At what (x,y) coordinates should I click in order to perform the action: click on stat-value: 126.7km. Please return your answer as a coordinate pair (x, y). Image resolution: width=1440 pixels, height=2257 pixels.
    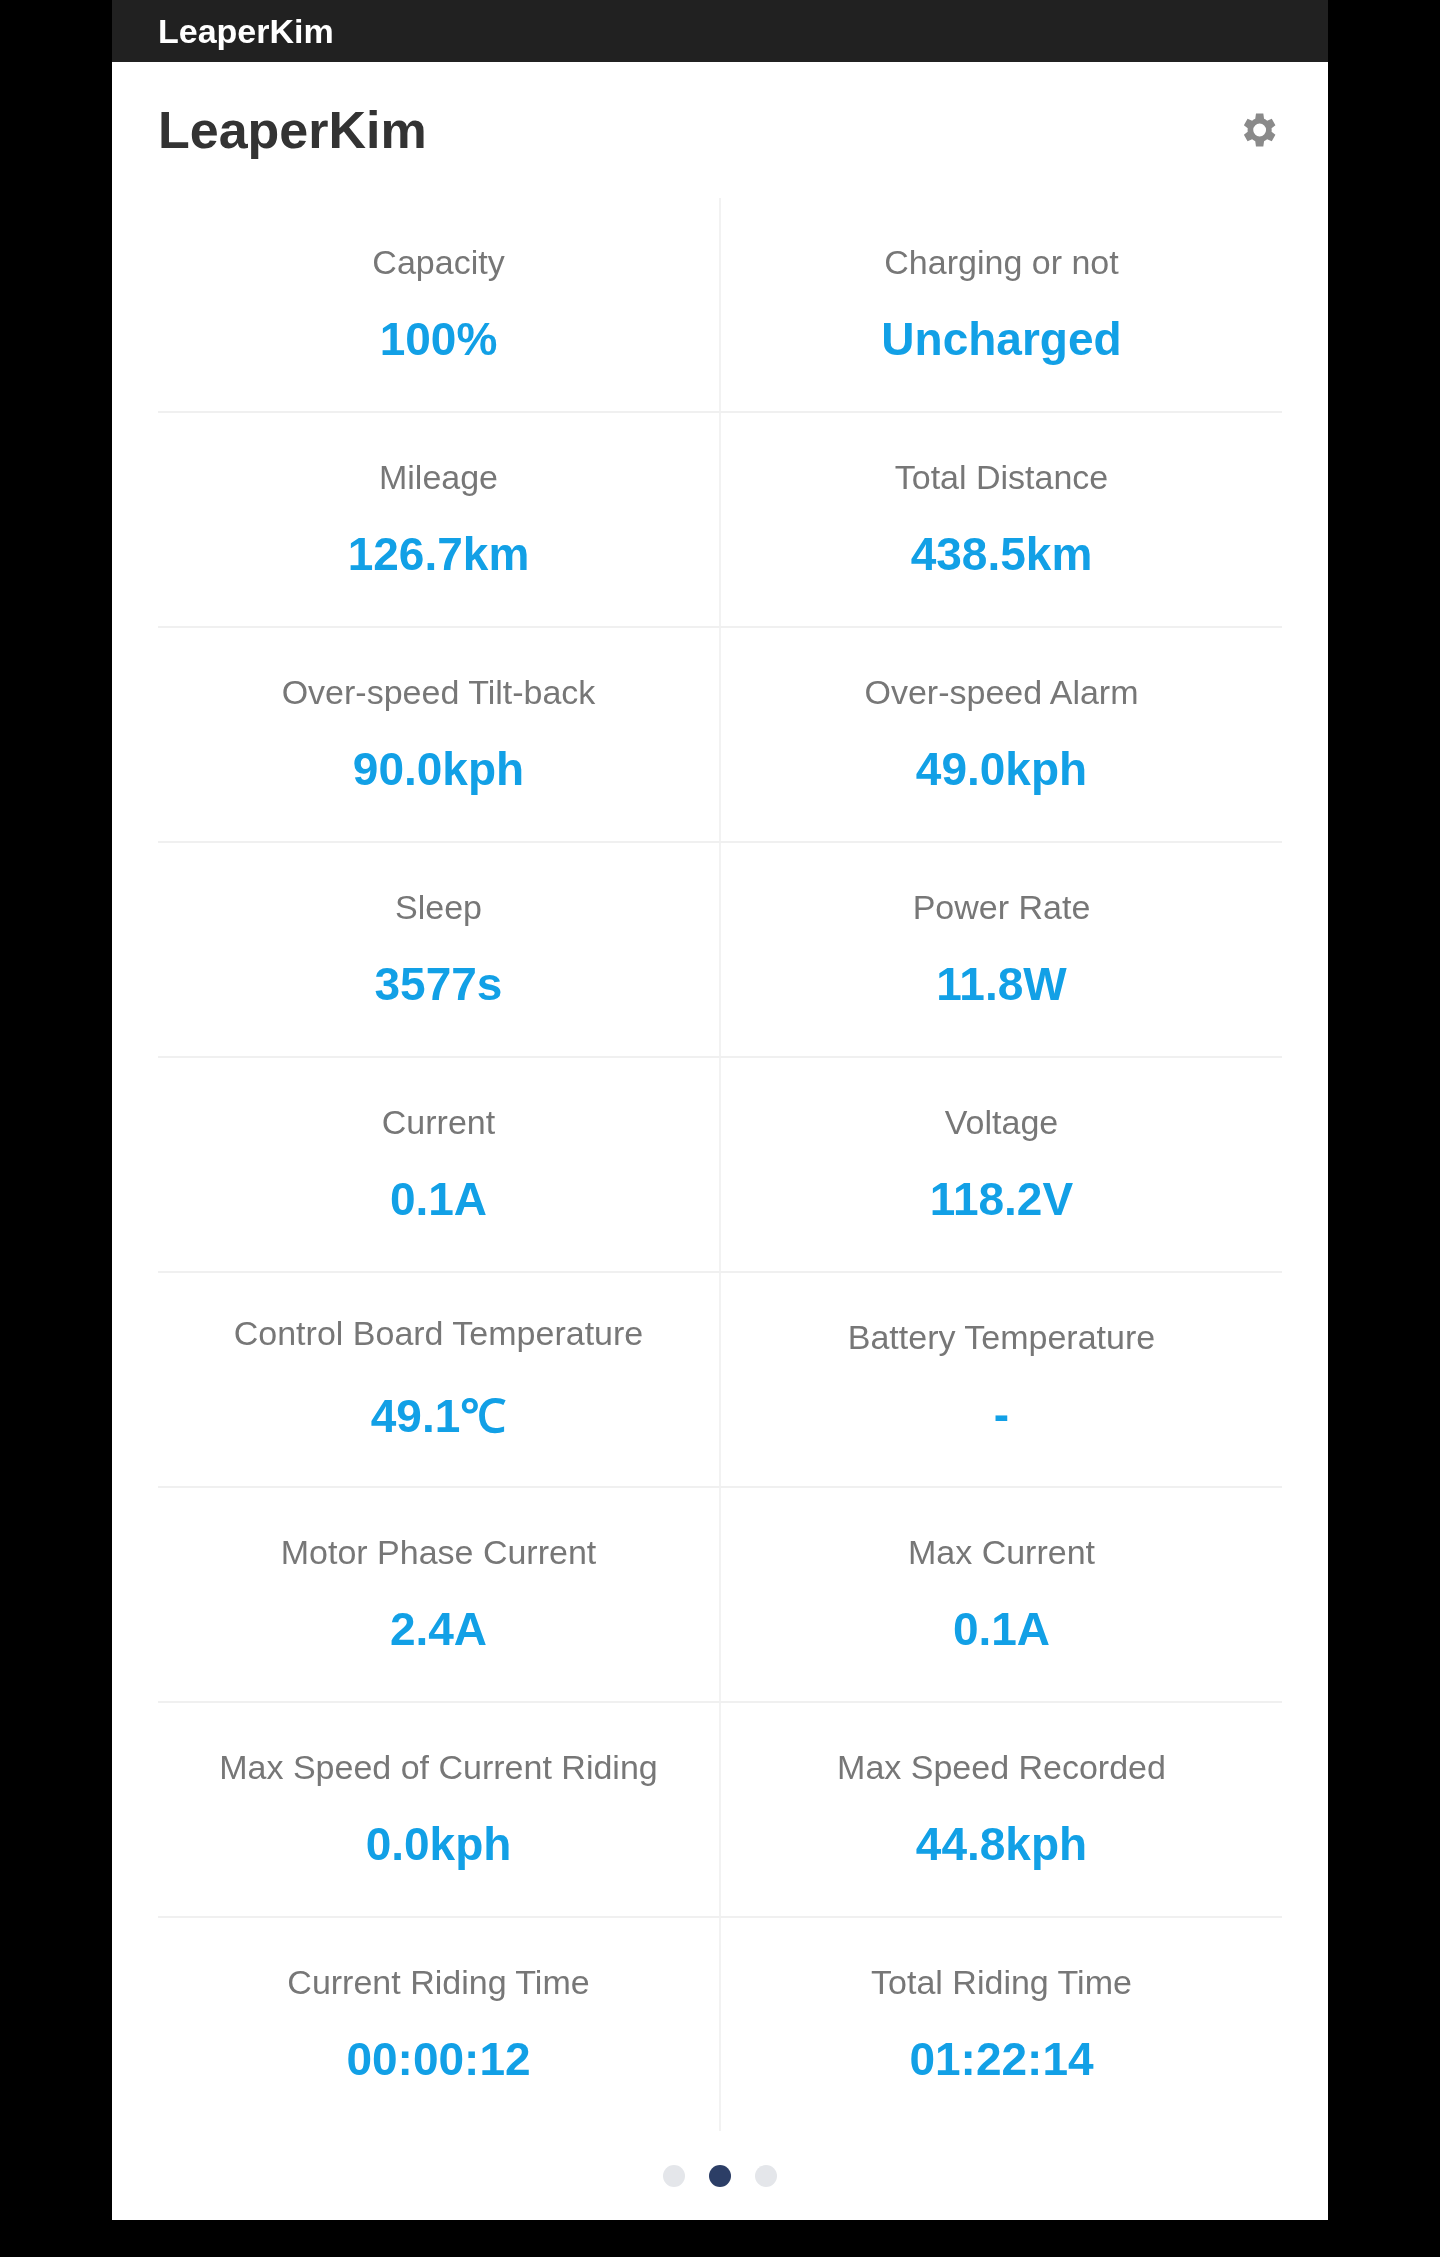
    Looking at the image, I should click on (438, 554).